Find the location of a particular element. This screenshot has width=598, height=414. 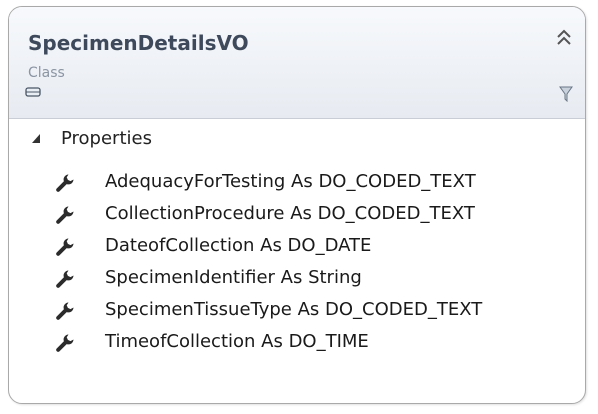

property-item: AdequacyForTesting As DO_CODED_TEXT is located at coordinates (297, 185).